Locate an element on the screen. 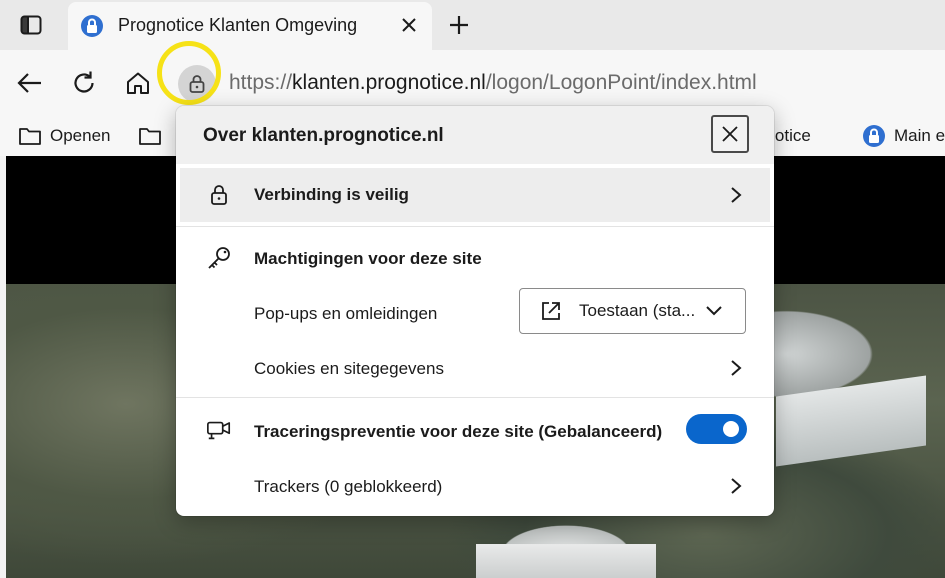 The height and width of the screenshot is (578, 945). photo-building is located at coordinates (566, 561).